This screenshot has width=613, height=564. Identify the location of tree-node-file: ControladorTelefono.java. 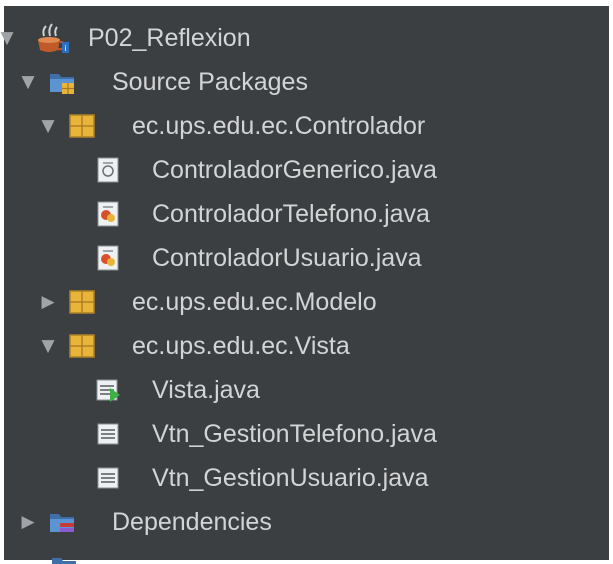
(306, 214).